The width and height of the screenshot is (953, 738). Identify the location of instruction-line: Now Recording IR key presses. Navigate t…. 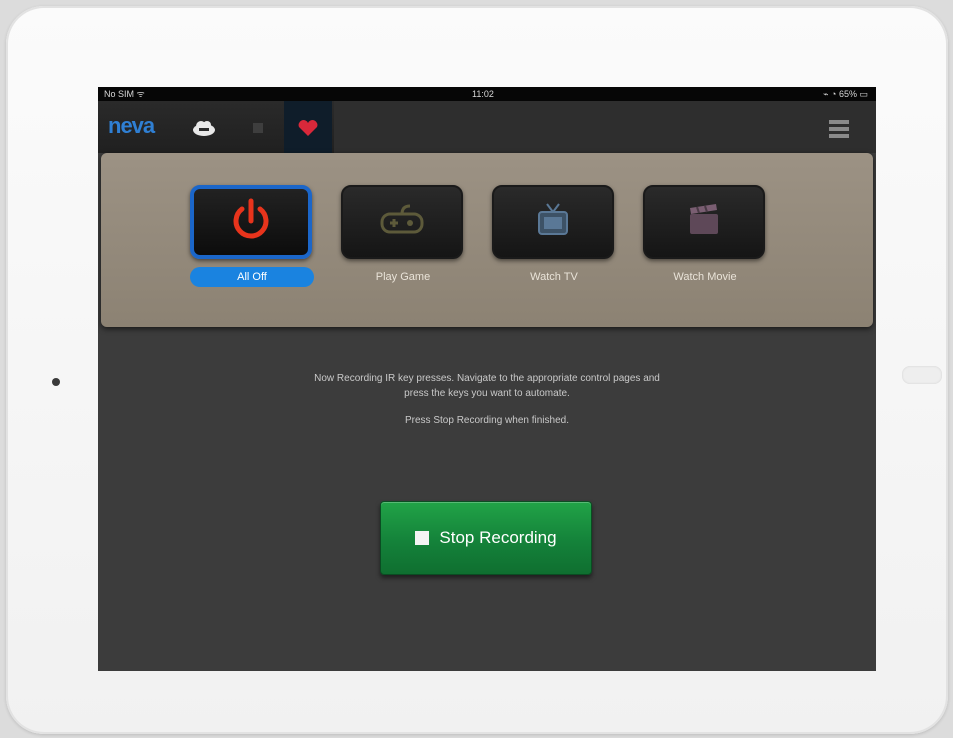
(487, 378).